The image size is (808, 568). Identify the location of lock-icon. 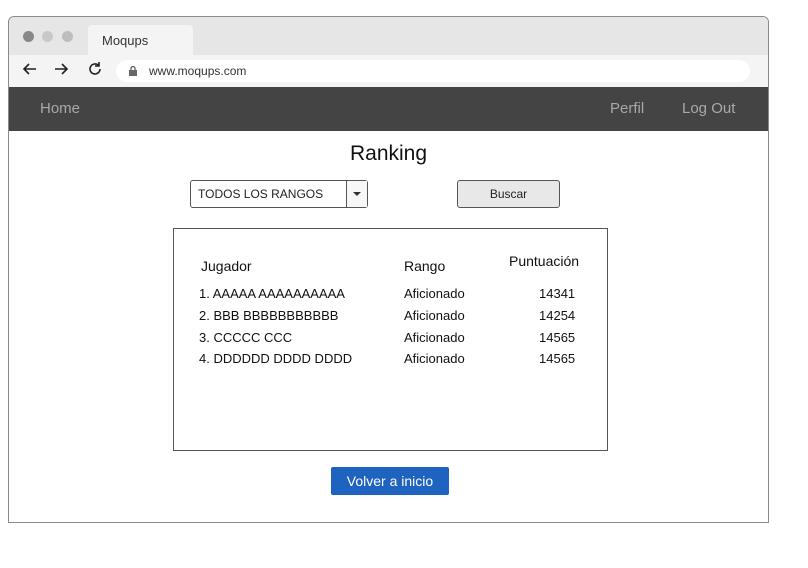
(134, 71).